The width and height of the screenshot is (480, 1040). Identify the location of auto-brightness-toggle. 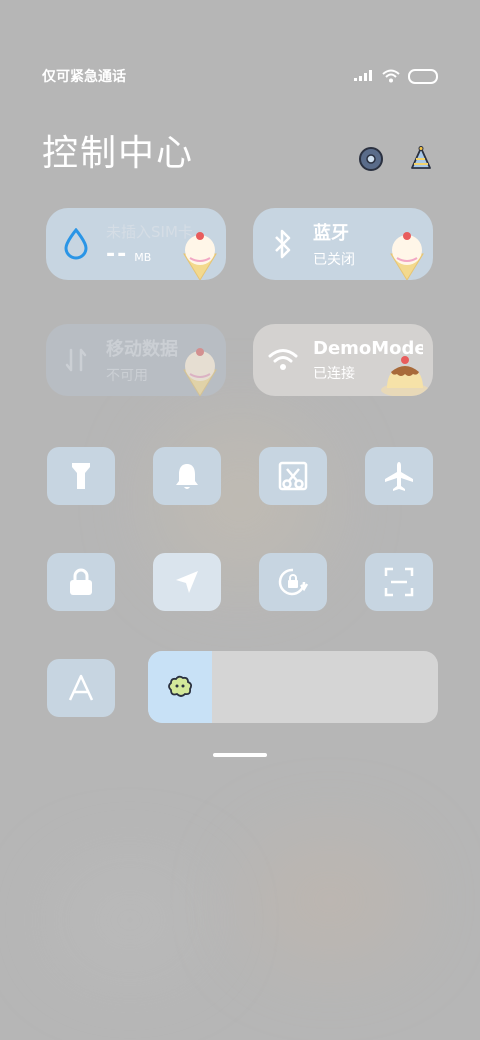
(81, 688).